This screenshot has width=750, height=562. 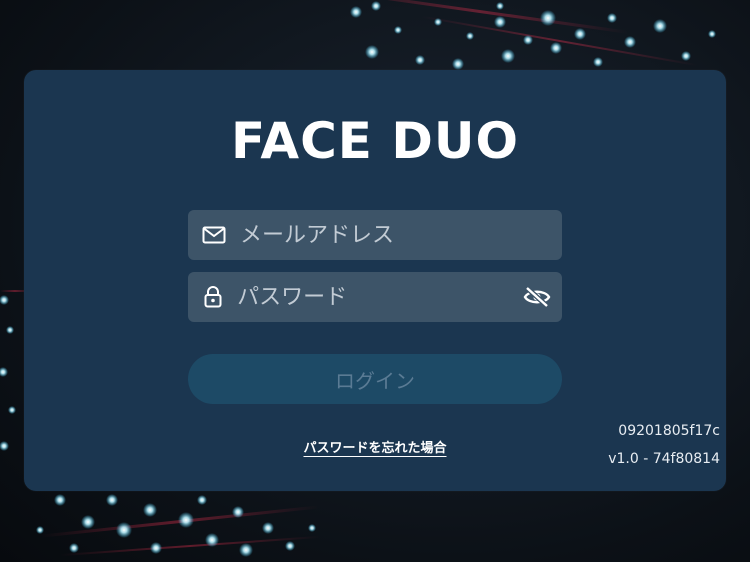 I want to click on app-logo: FACE DUO, so click(x=375, y=141).